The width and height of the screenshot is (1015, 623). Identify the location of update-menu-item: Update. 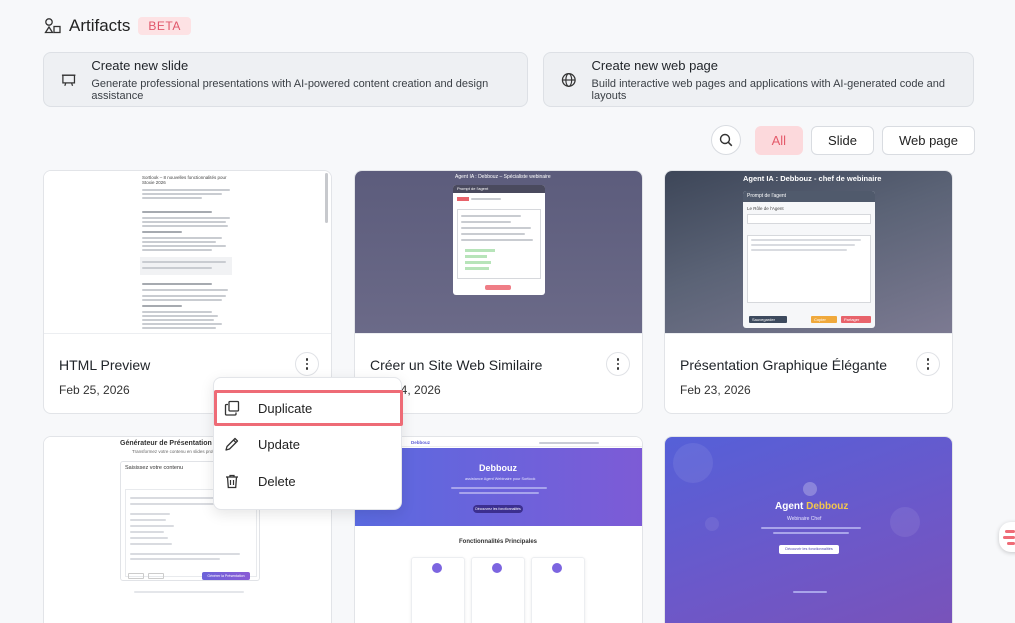
(308, 444).